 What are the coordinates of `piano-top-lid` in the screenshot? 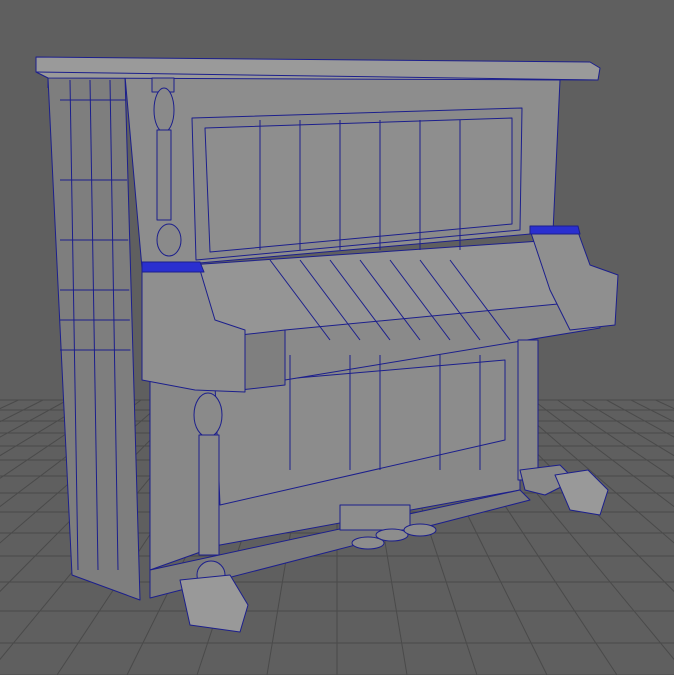 It's located at (318, 68).